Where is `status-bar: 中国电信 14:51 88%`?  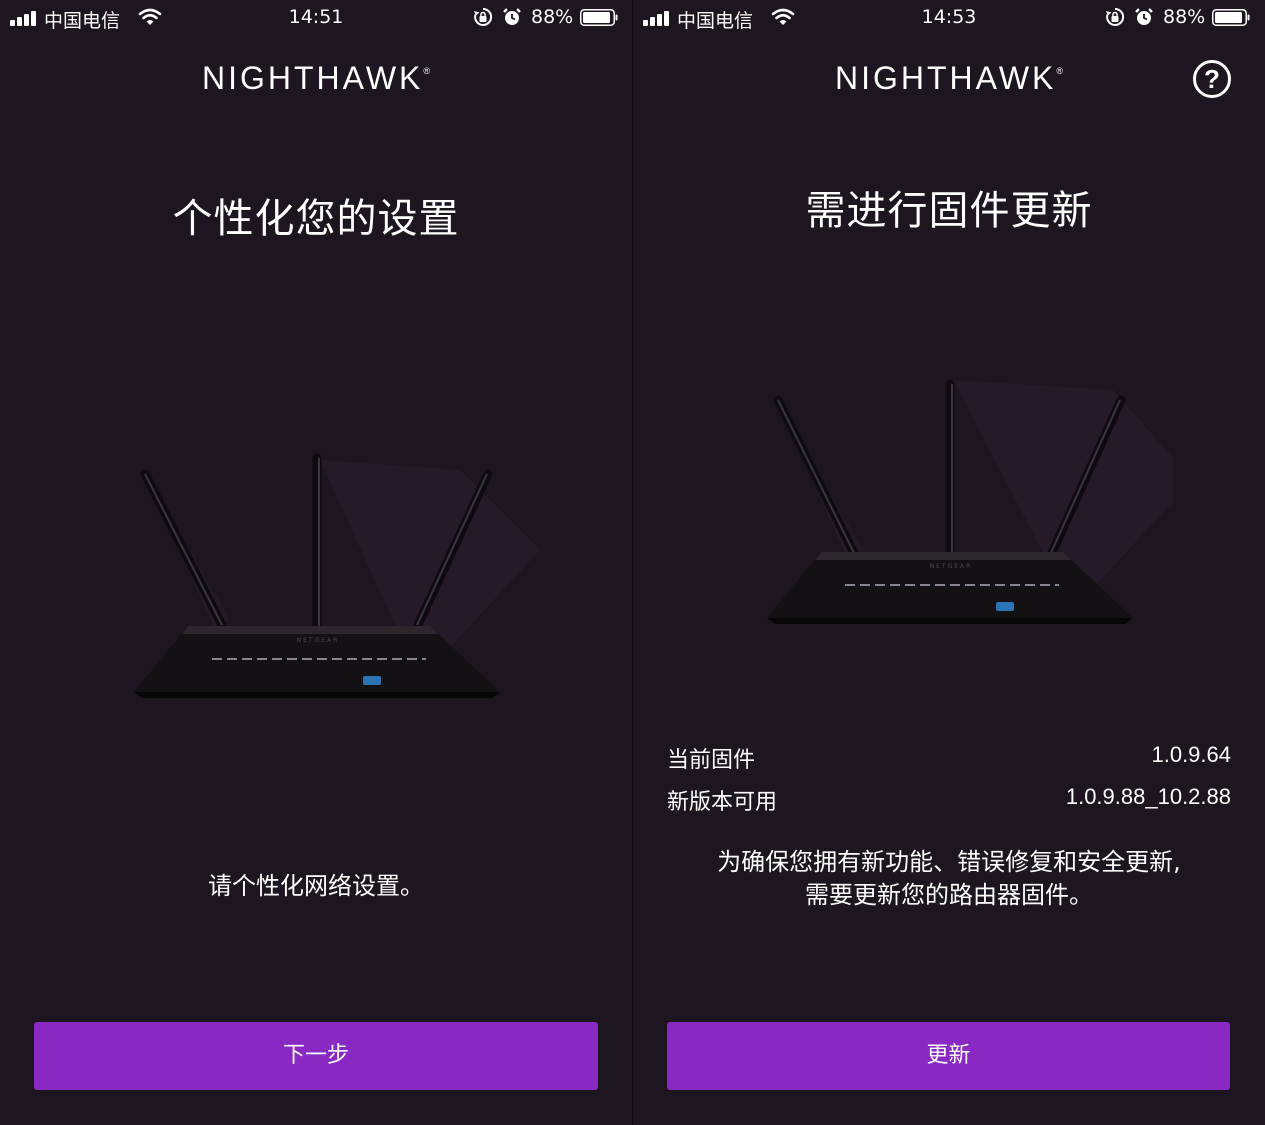
status-bar: 中国电信 14:51 88% is located at coordinates (316, 18).